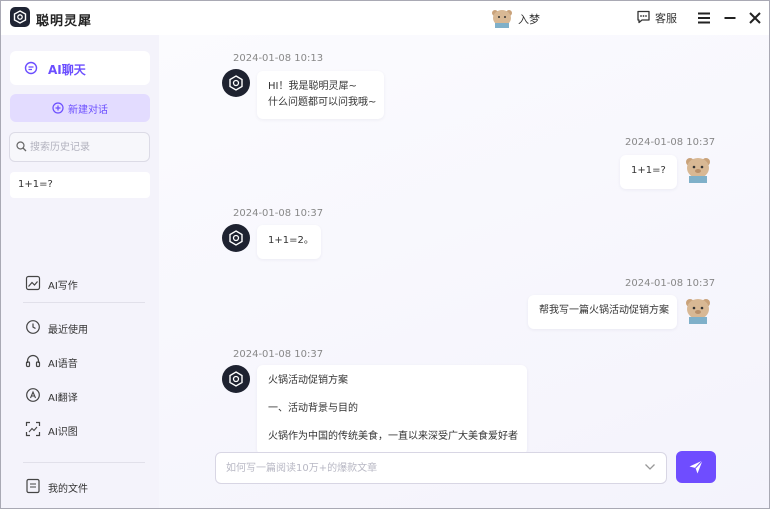 The width and height of the screenshot is (770, 509). What do you see at coordinates (85, 284) in the screenshot?
I see `tool-ai-writing: AI写作` at bounding box center [85, 284].